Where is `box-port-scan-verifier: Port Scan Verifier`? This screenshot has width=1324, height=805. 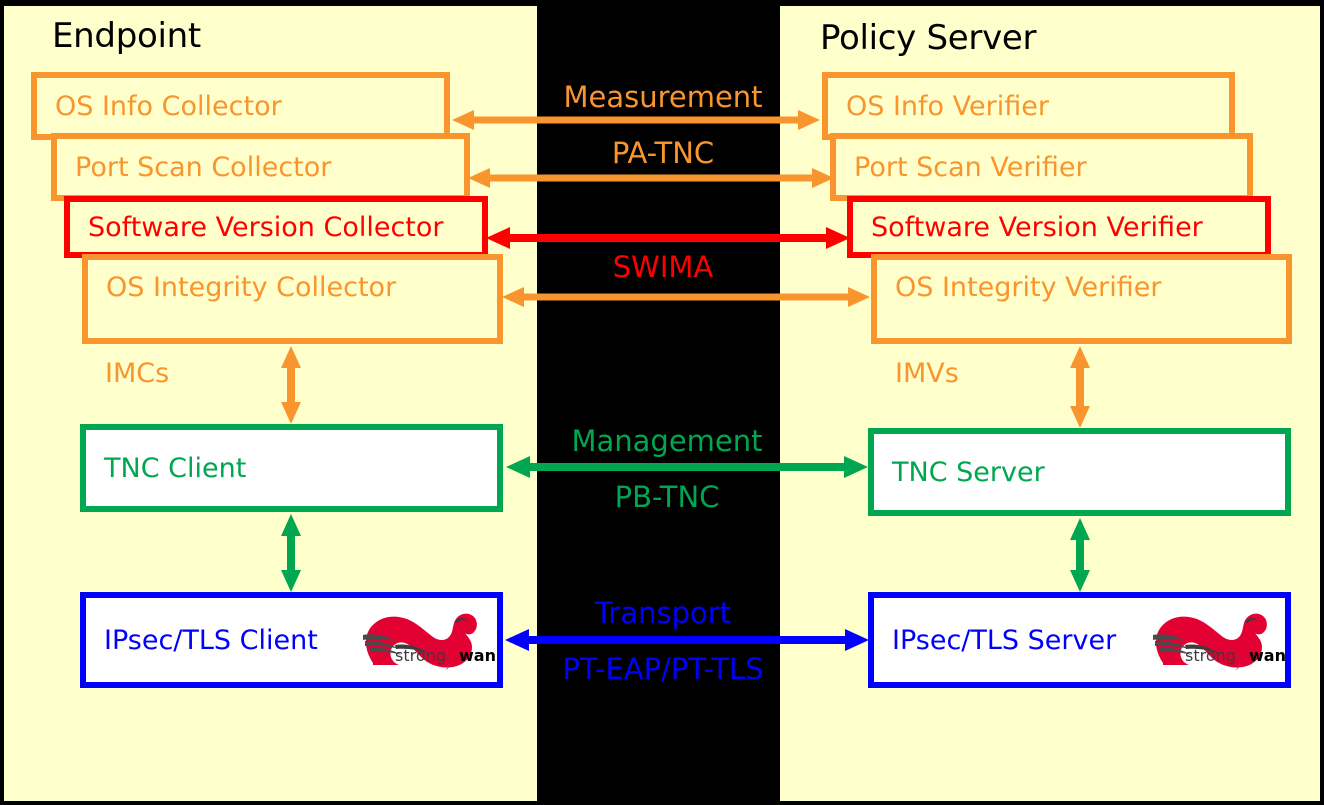 box-port-scan-verifier: Port Scan Verifier is located at coordinates (1041, 167).